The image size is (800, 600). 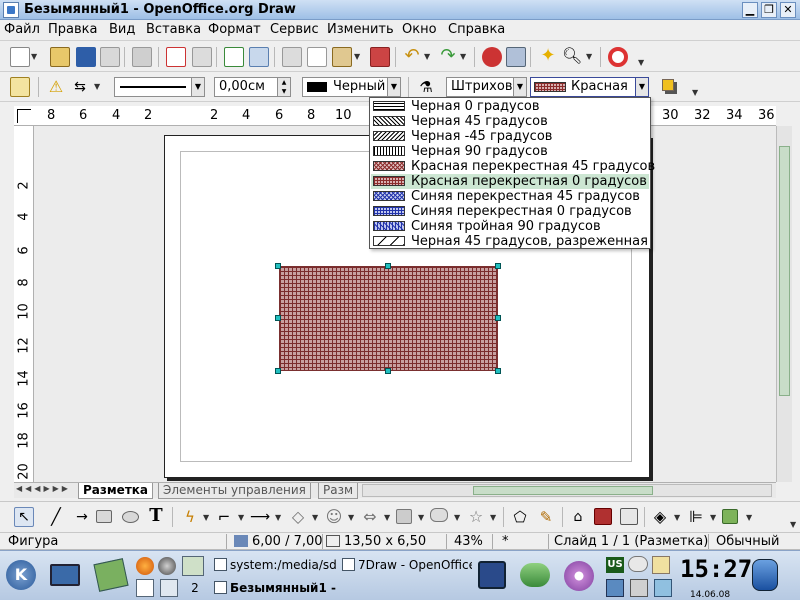 What do you see at coordinates (660, 517) in the screenshot?
I see `rotate-icon: ◈` at bounding box center [660, 517].